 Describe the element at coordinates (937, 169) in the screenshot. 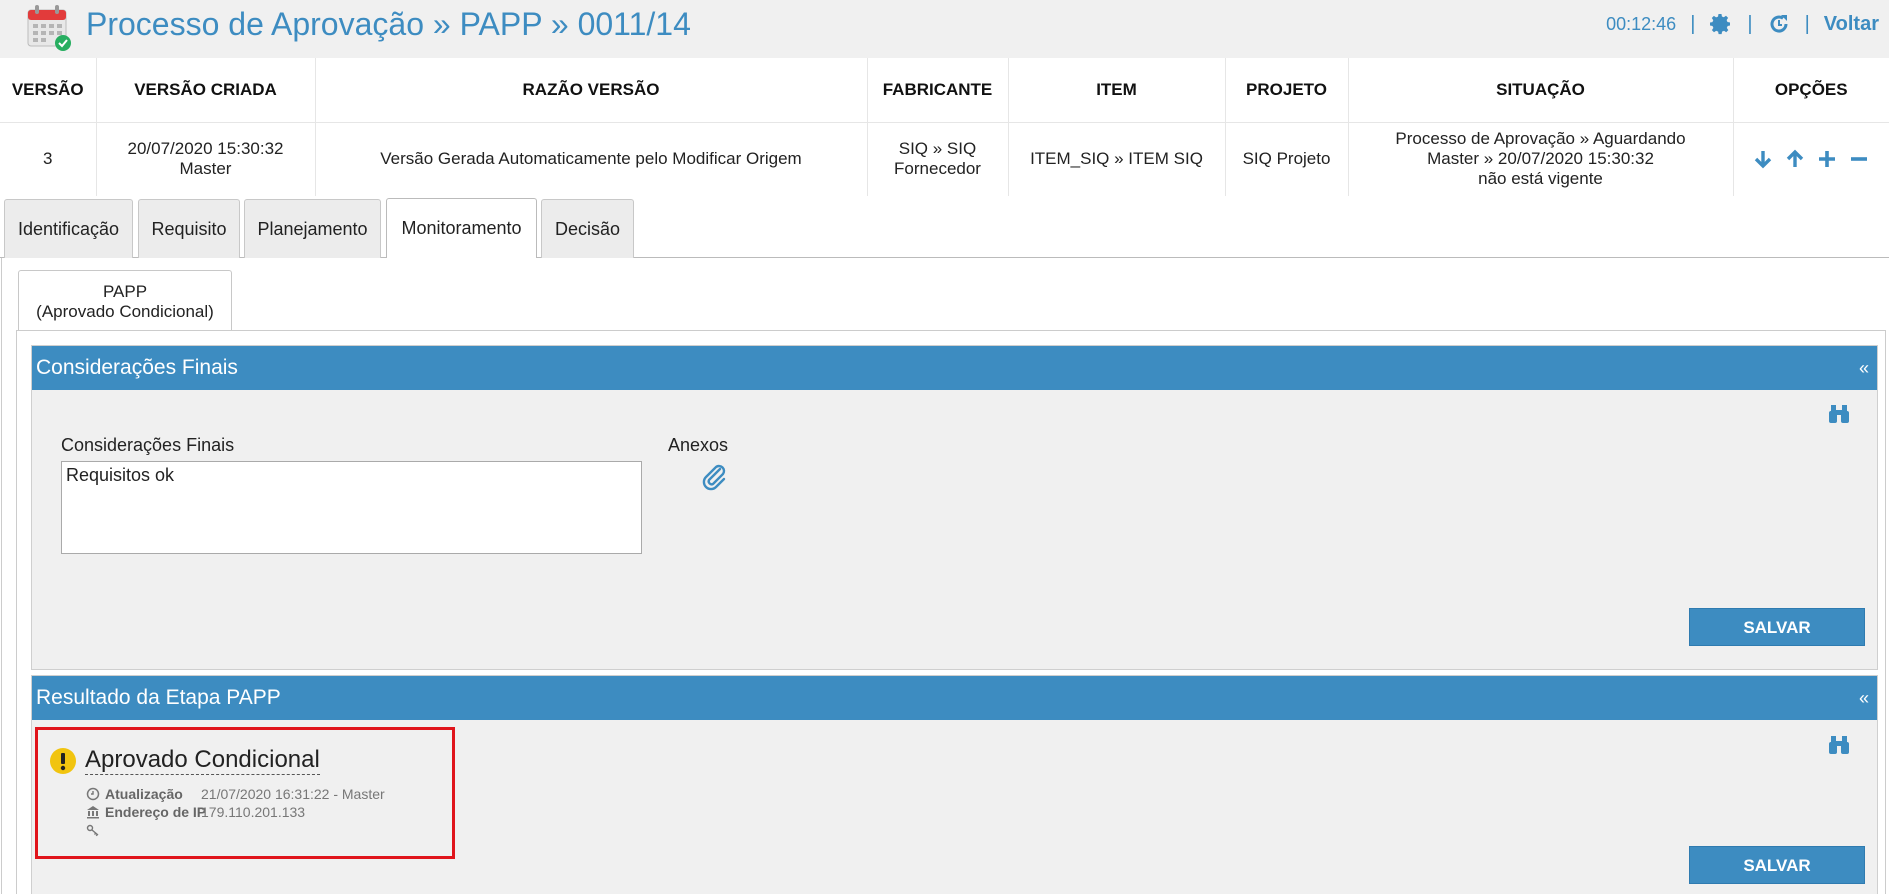

I see `manufacturer-line: Fornecedor` at that location.